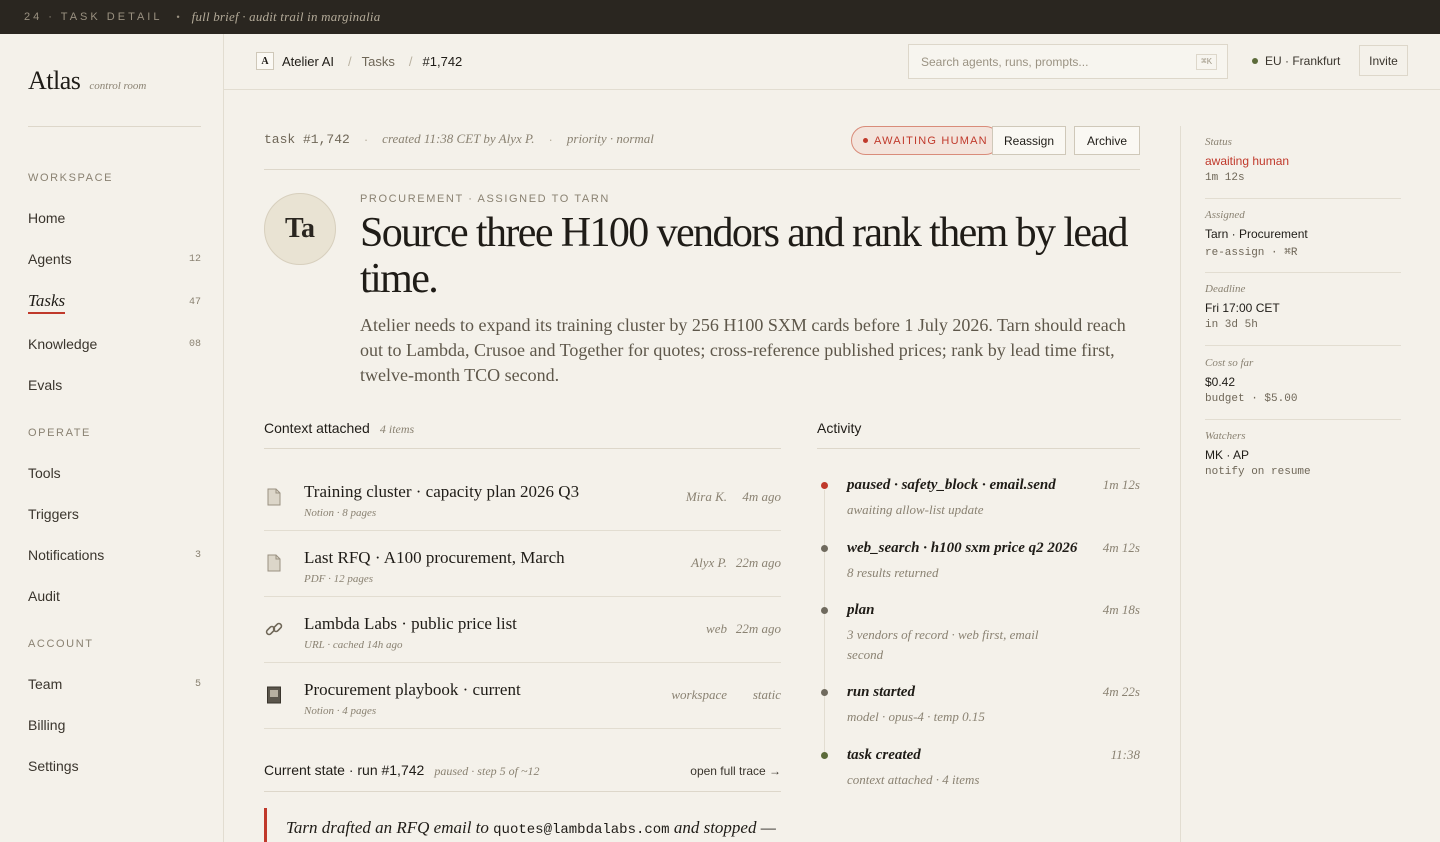  I want to click on nav-section-operate: OPERATE, so click(59, 433).